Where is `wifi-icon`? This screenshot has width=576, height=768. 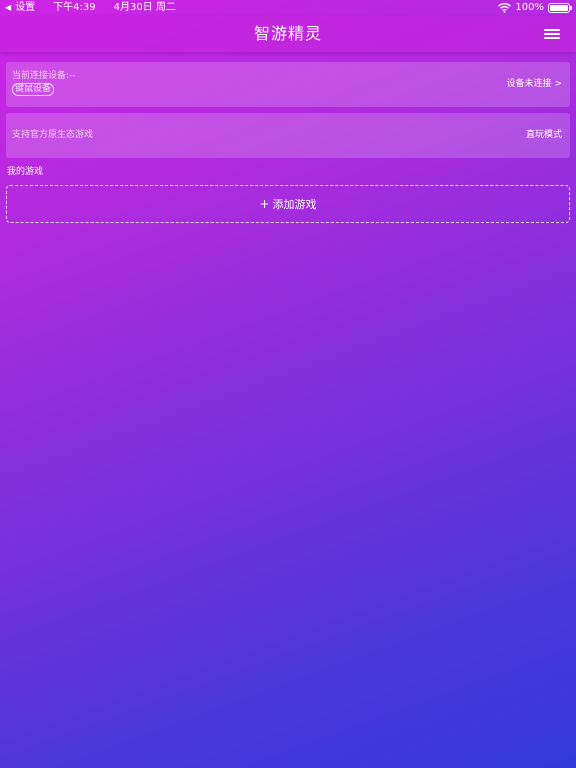
wifi-icon is located at coordinates (505, 8).